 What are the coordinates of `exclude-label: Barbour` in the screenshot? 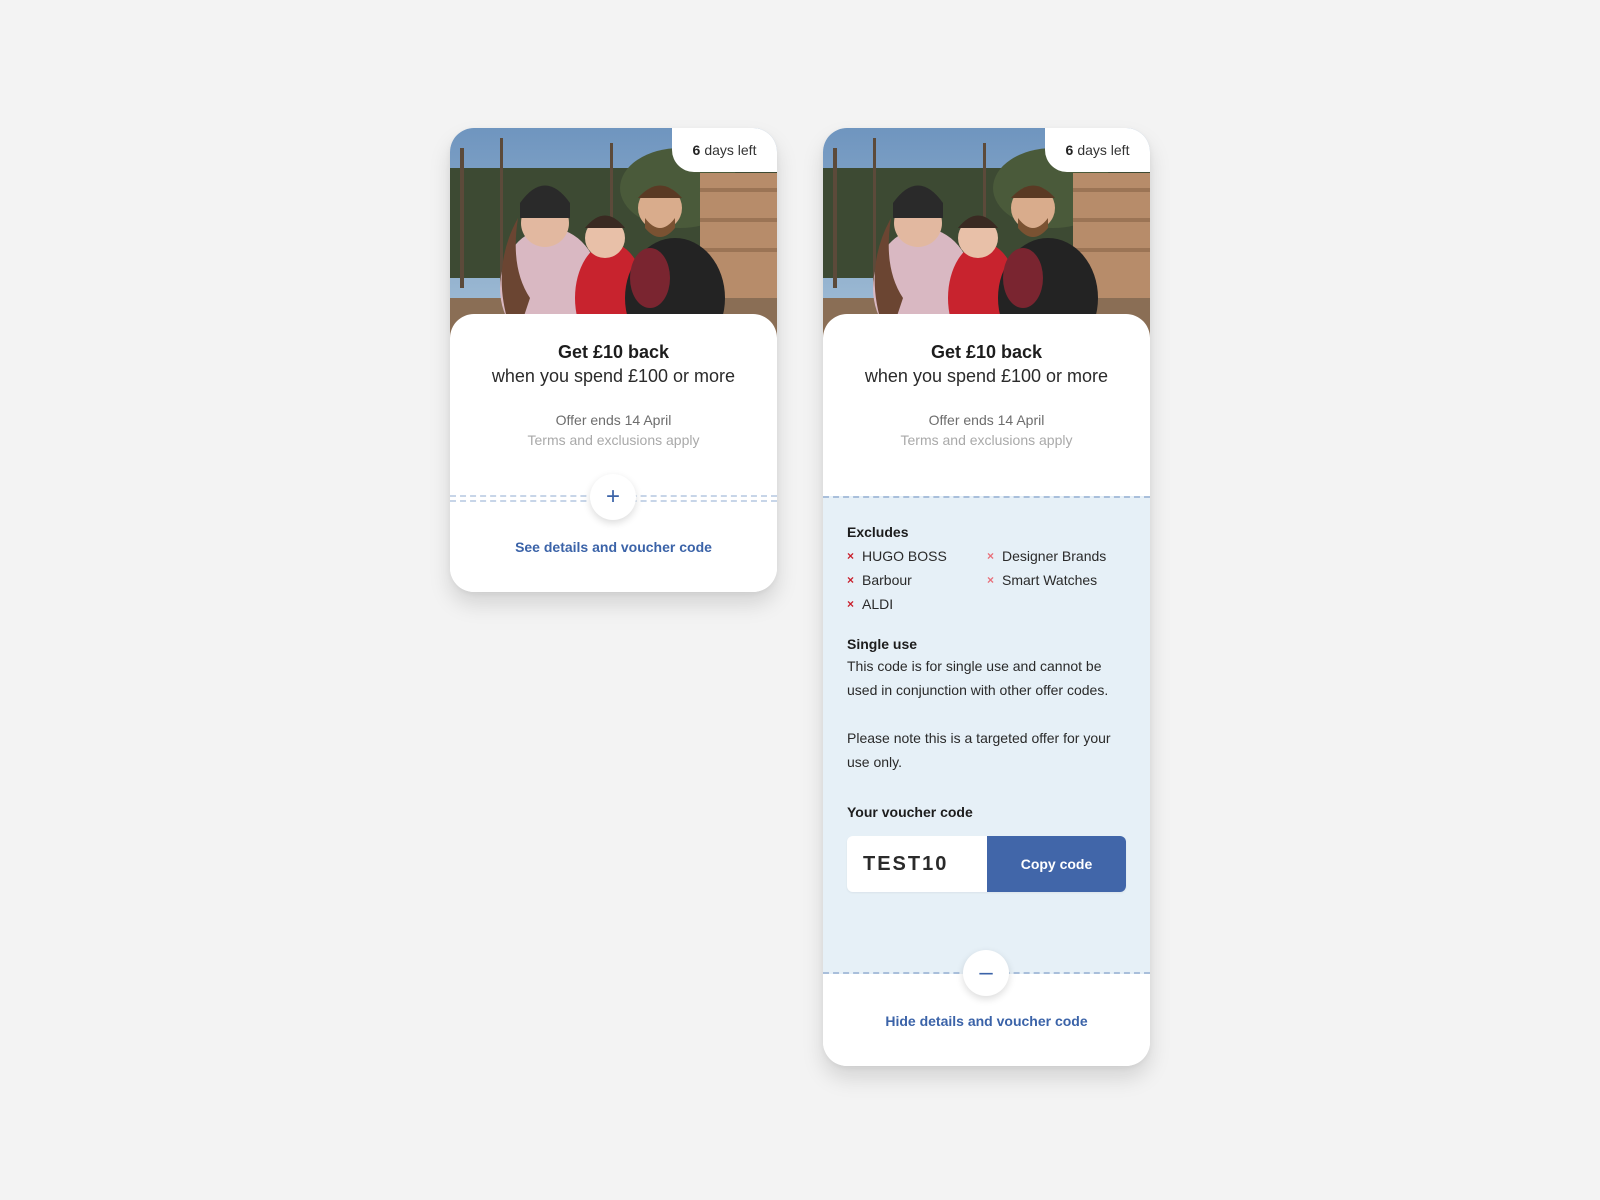 It's located at (887, 580).